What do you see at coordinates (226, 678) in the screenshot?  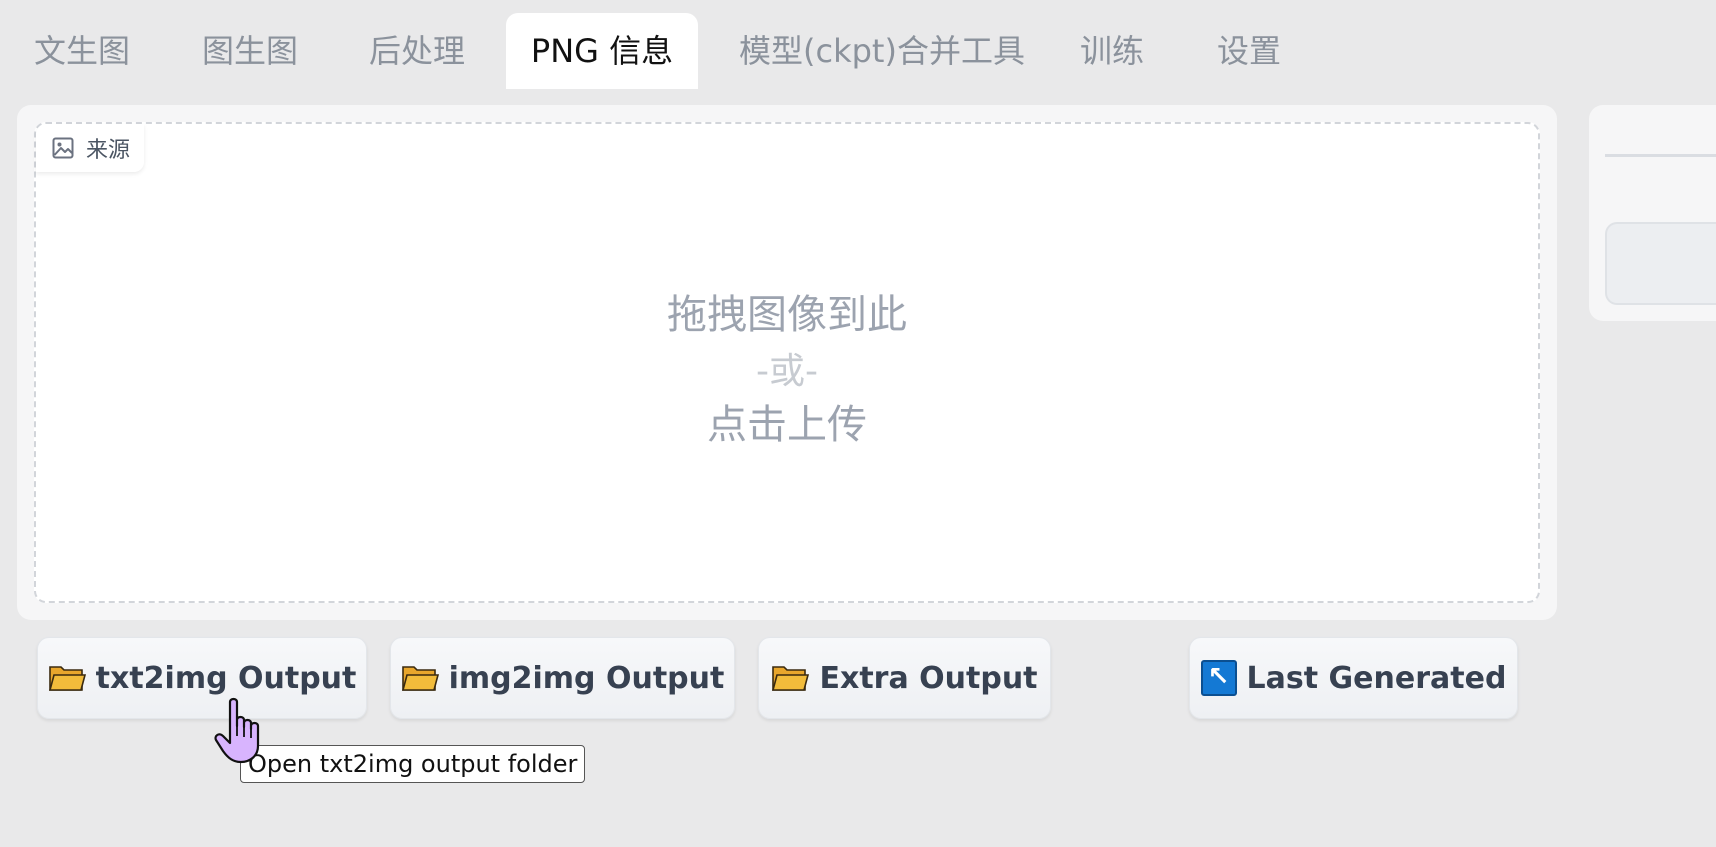 I see `txt2img-output-label: txt2img Output` at bounding box center [226, 678].